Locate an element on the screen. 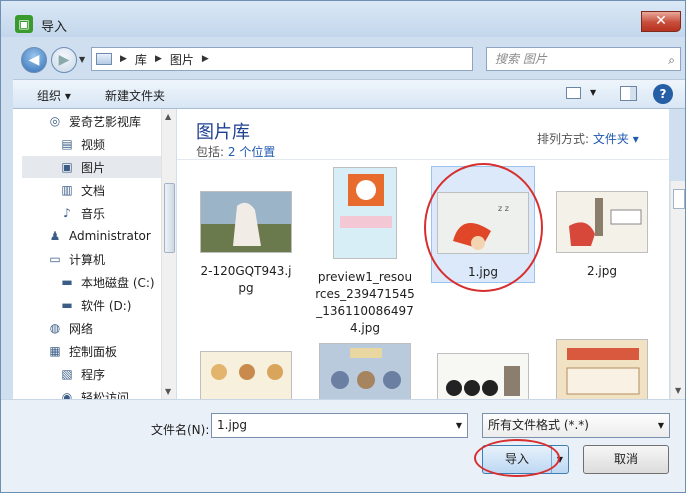  library-title: 图片库 is located at coordinates (223, 132).